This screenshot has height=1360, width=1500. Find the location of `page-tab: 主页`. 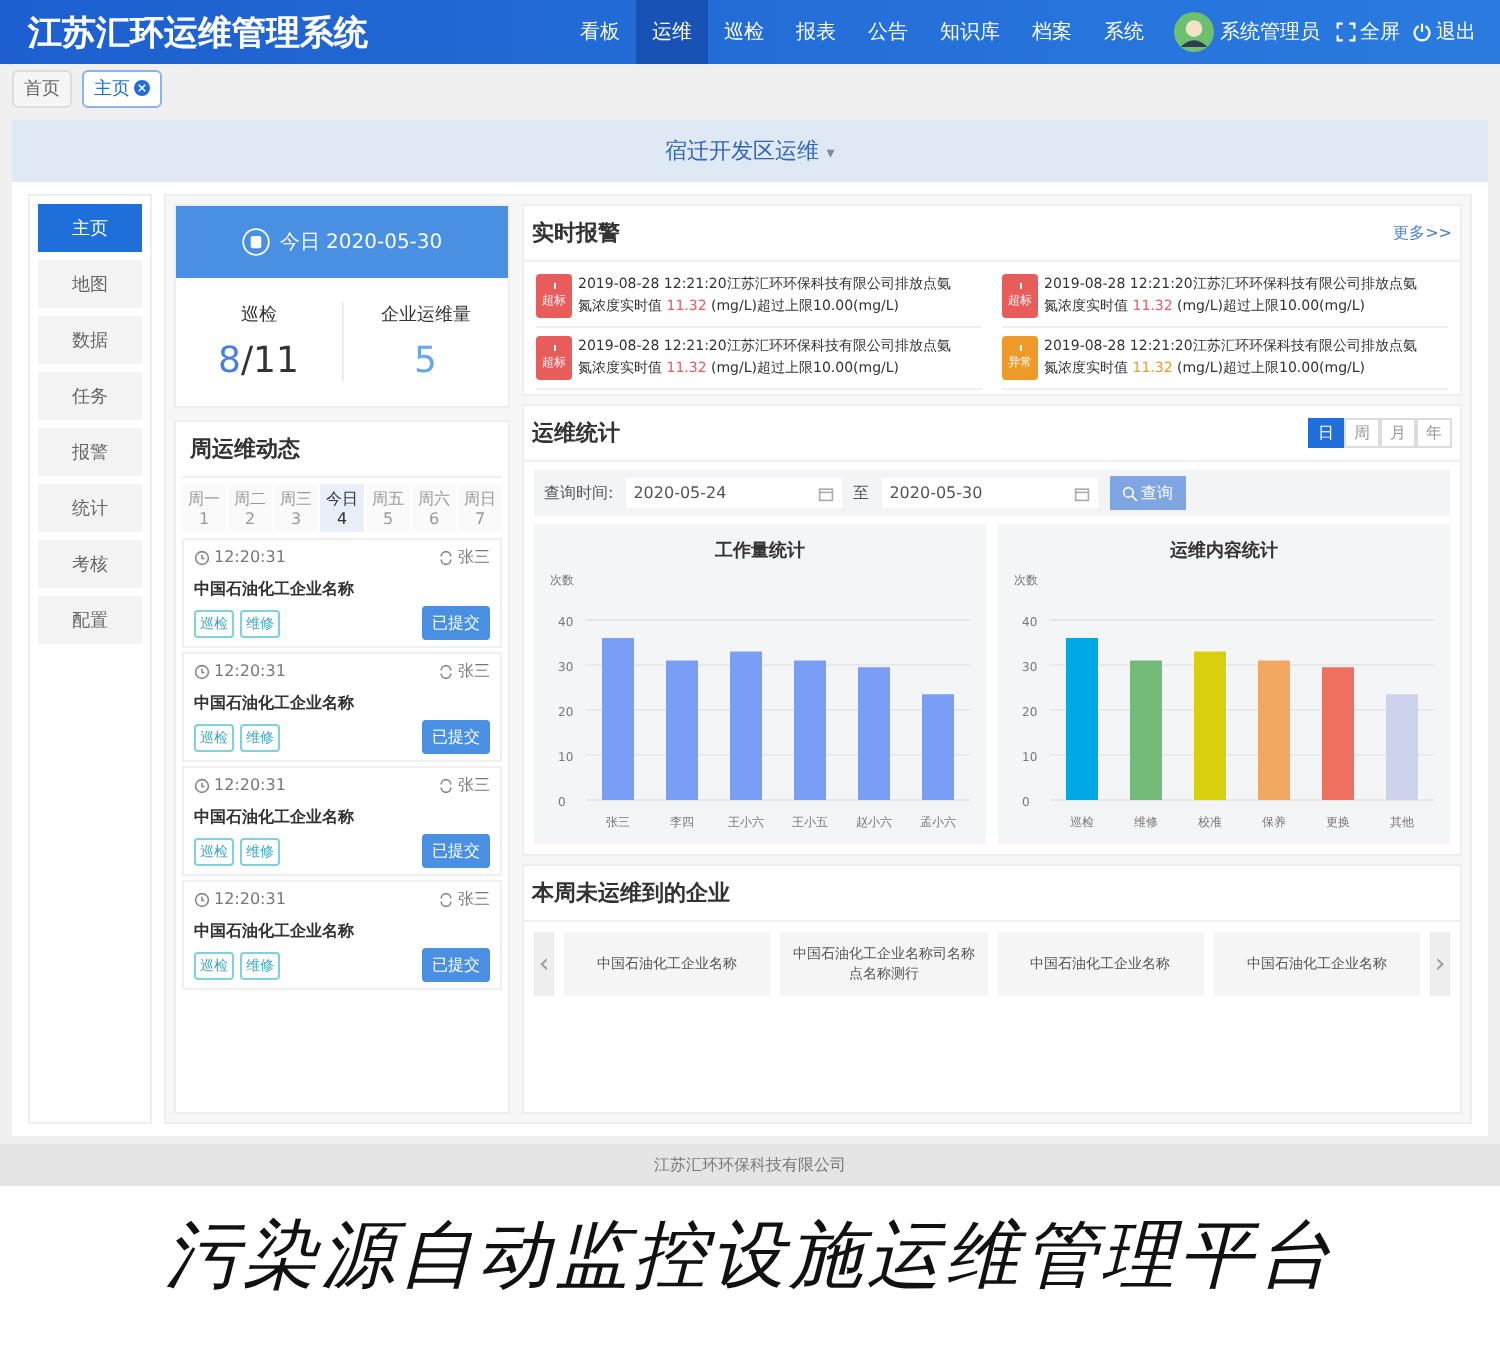

page-tab: 主页 is located at coordinates (122, 88).